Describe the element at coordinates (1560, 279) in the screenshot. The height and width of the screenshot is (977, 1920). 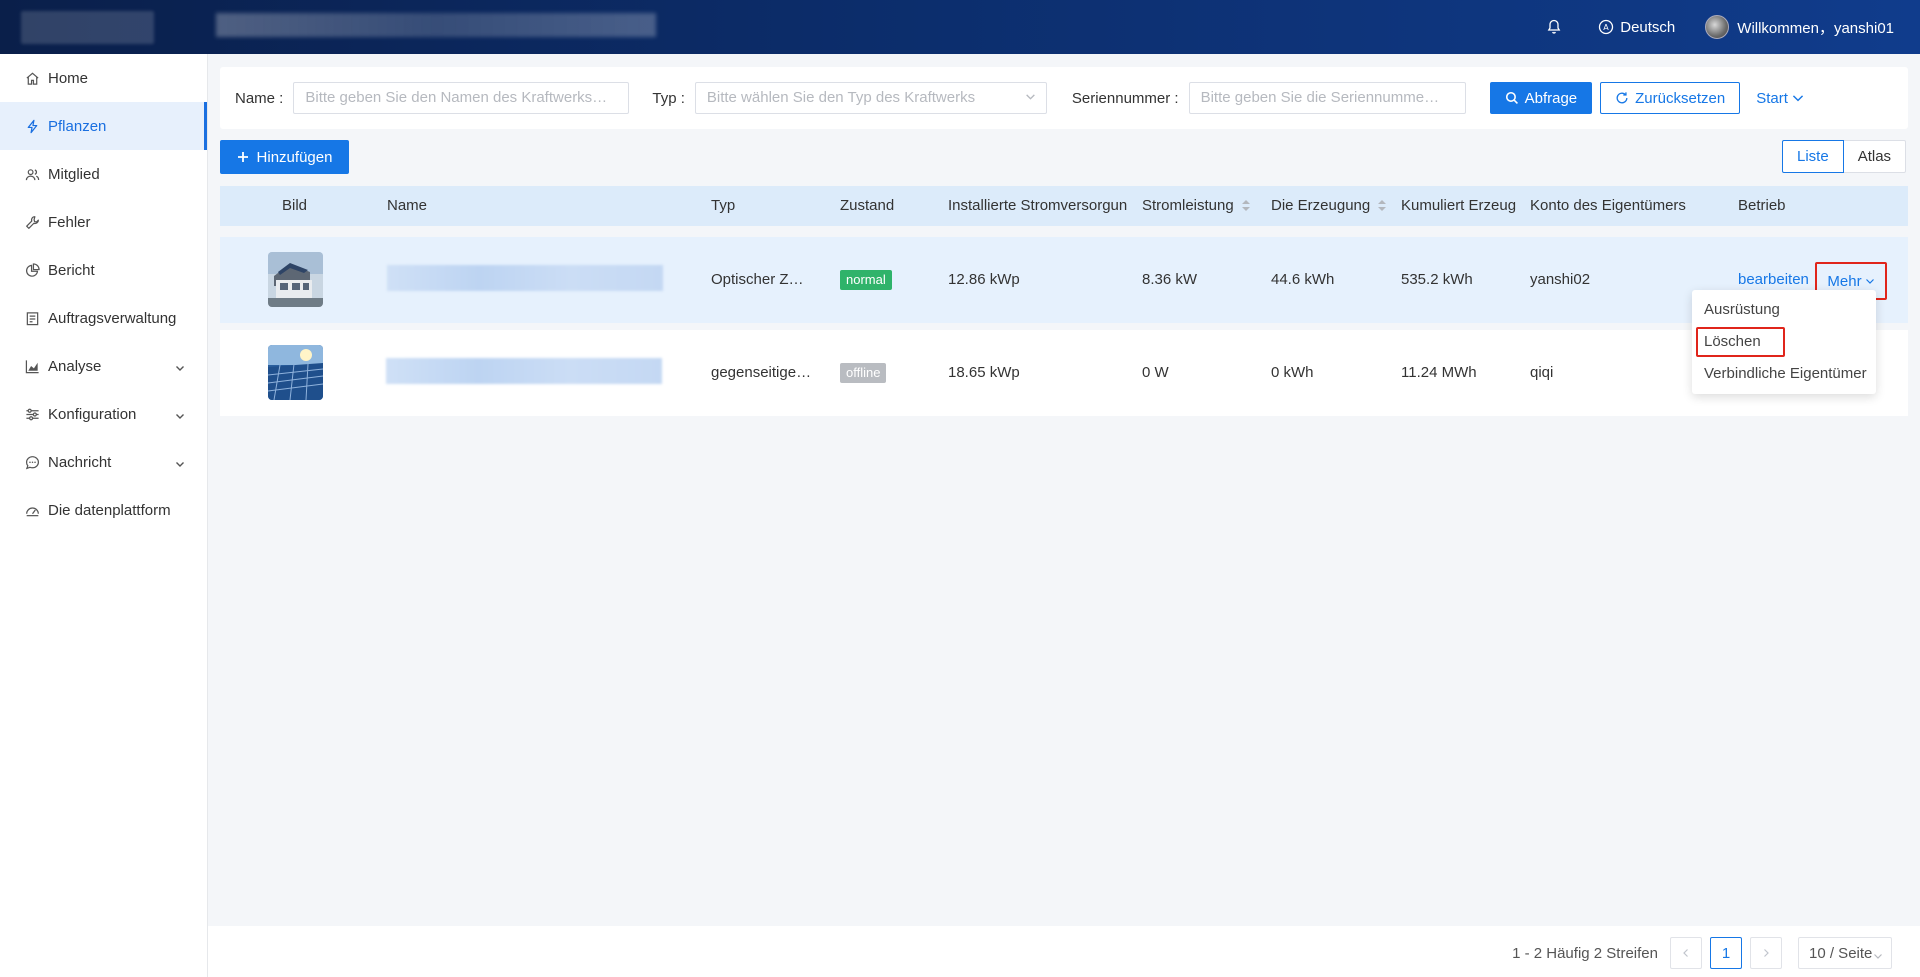
I see `owner-account: yanshi02` at that location.